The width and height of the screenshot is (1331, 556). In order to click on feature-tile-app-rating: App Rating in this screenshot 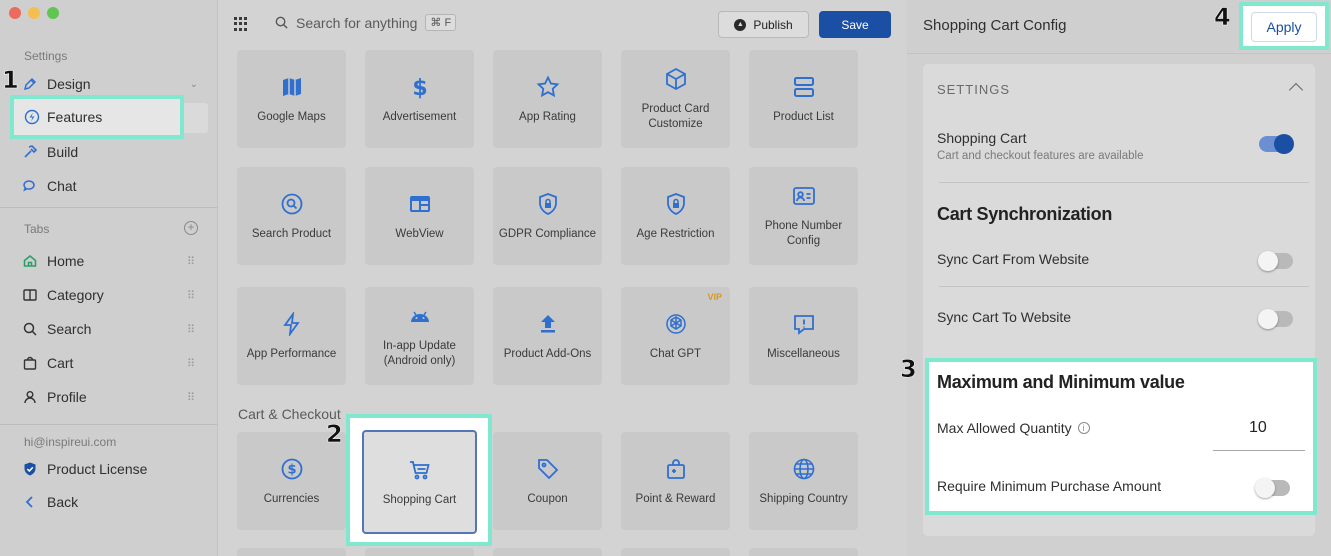, I will do `click(547, 99)`.